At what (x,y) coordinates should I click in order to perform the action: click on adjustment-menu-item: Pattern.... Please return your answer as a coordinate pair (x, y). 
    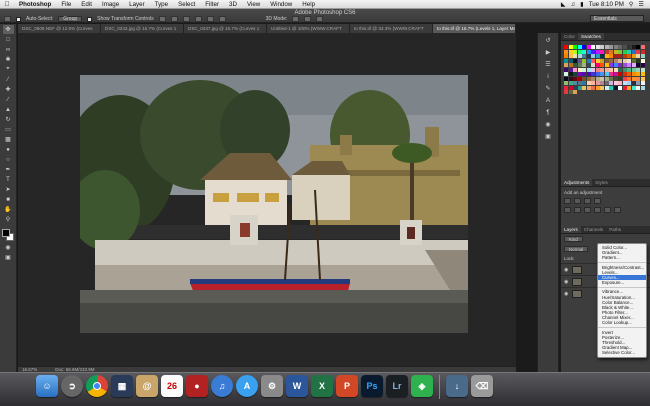
    Looking at the image, I should click on (622, 257).